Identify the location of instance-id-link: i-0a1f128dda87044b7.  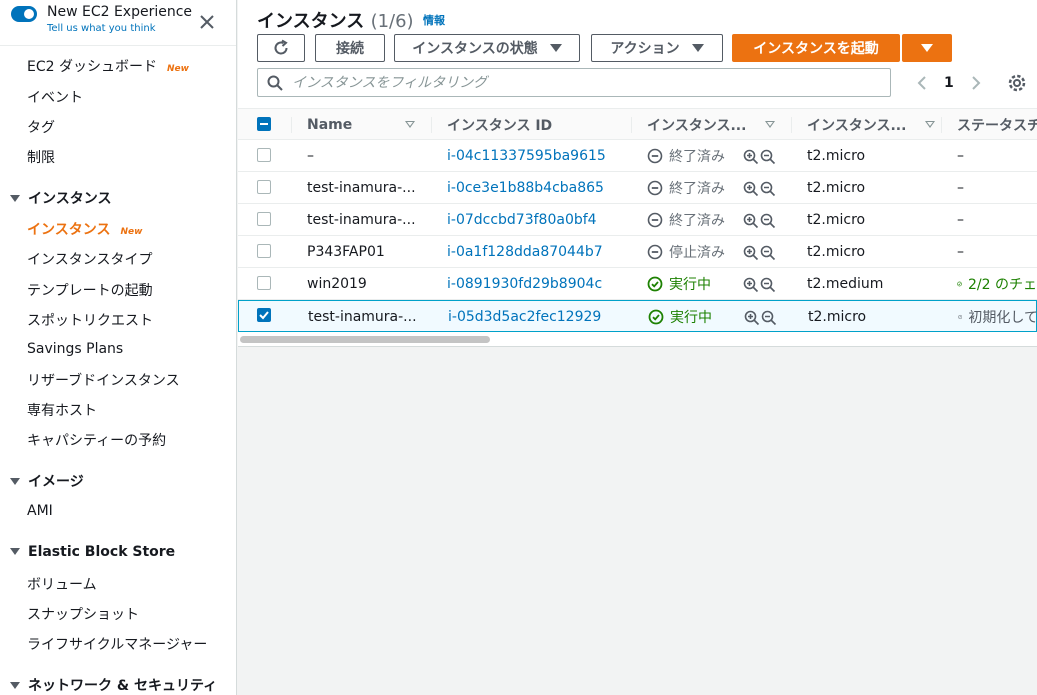
(534, 251).